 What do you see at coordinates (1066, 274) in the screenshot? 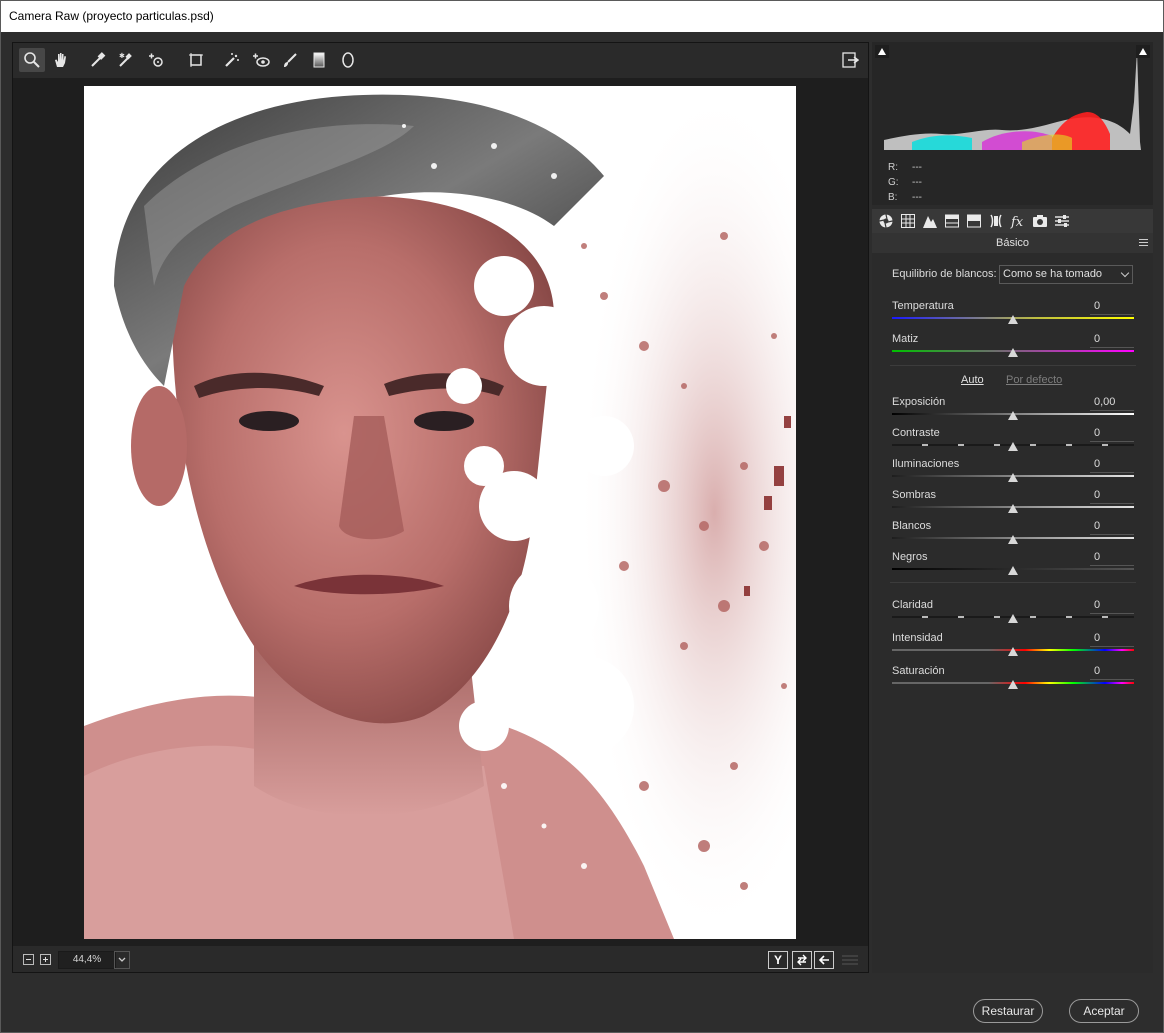
I see `white-balance-select: Como se ha tomado` at bounding box center [1066, 274].